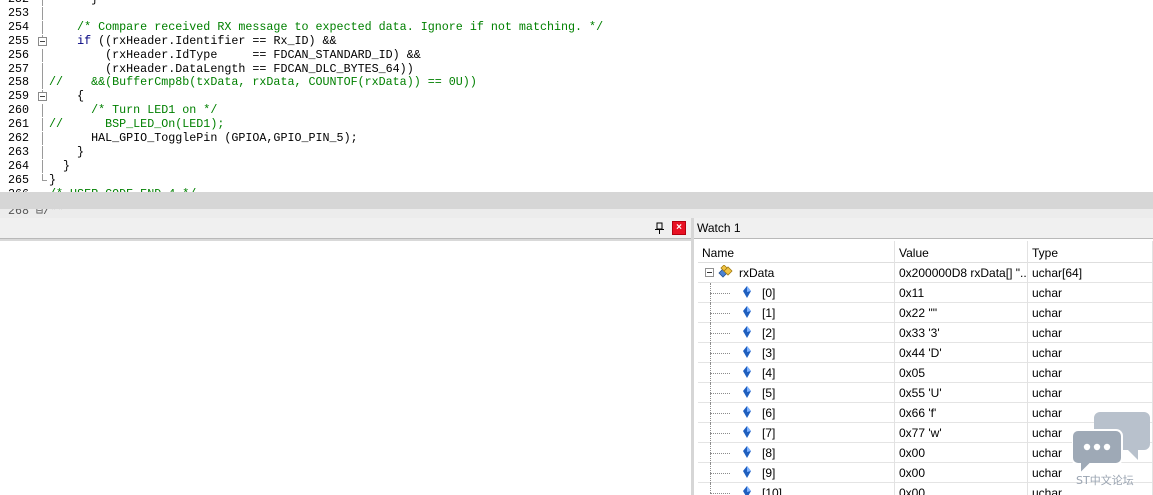  What do you see at coordinates (796, 473) in the screenshot?
I see `watch-name-cell: [9]` at bounding box center [796, 473].